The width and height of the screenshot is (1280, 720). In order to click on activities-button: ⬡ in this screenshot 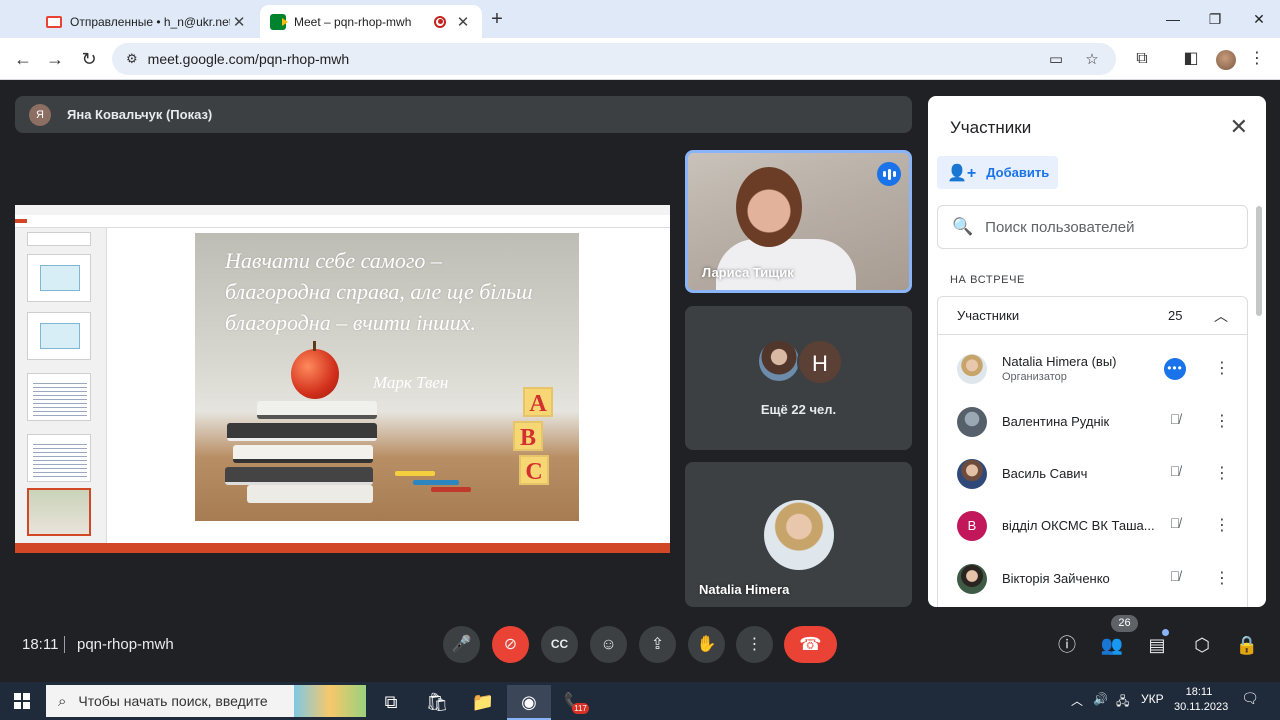, I will do `click(1202, 645)`.